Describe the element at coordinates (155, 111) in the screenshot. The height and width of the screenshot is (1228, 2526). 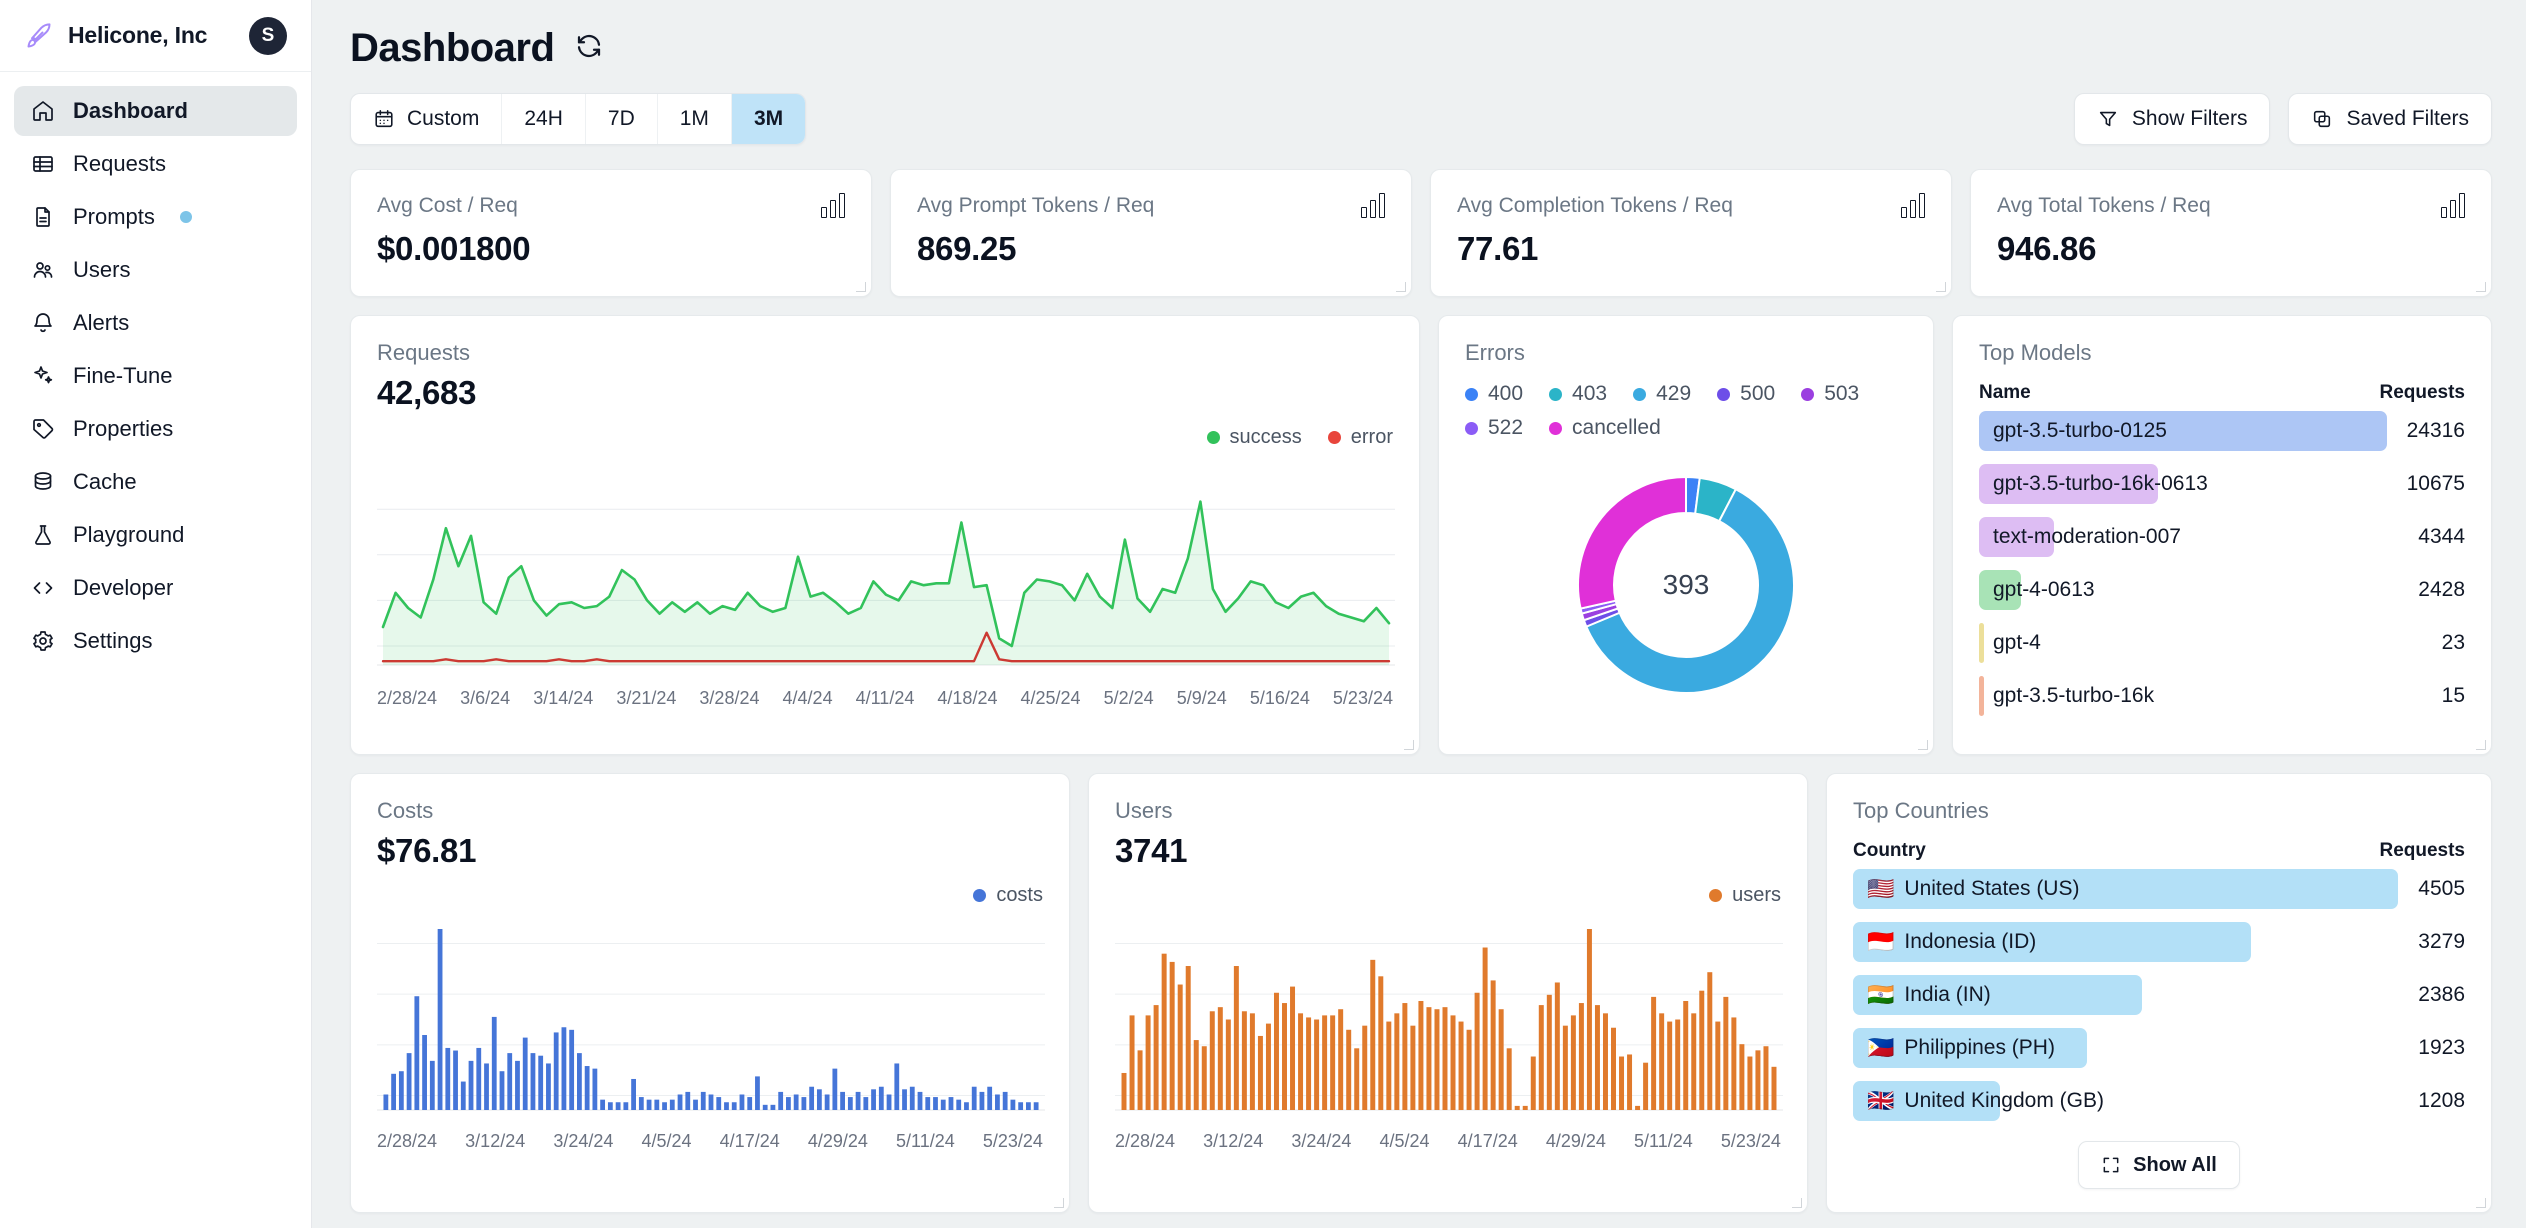
I see `sidebar-item-dashboard: Dashboard` at that location.